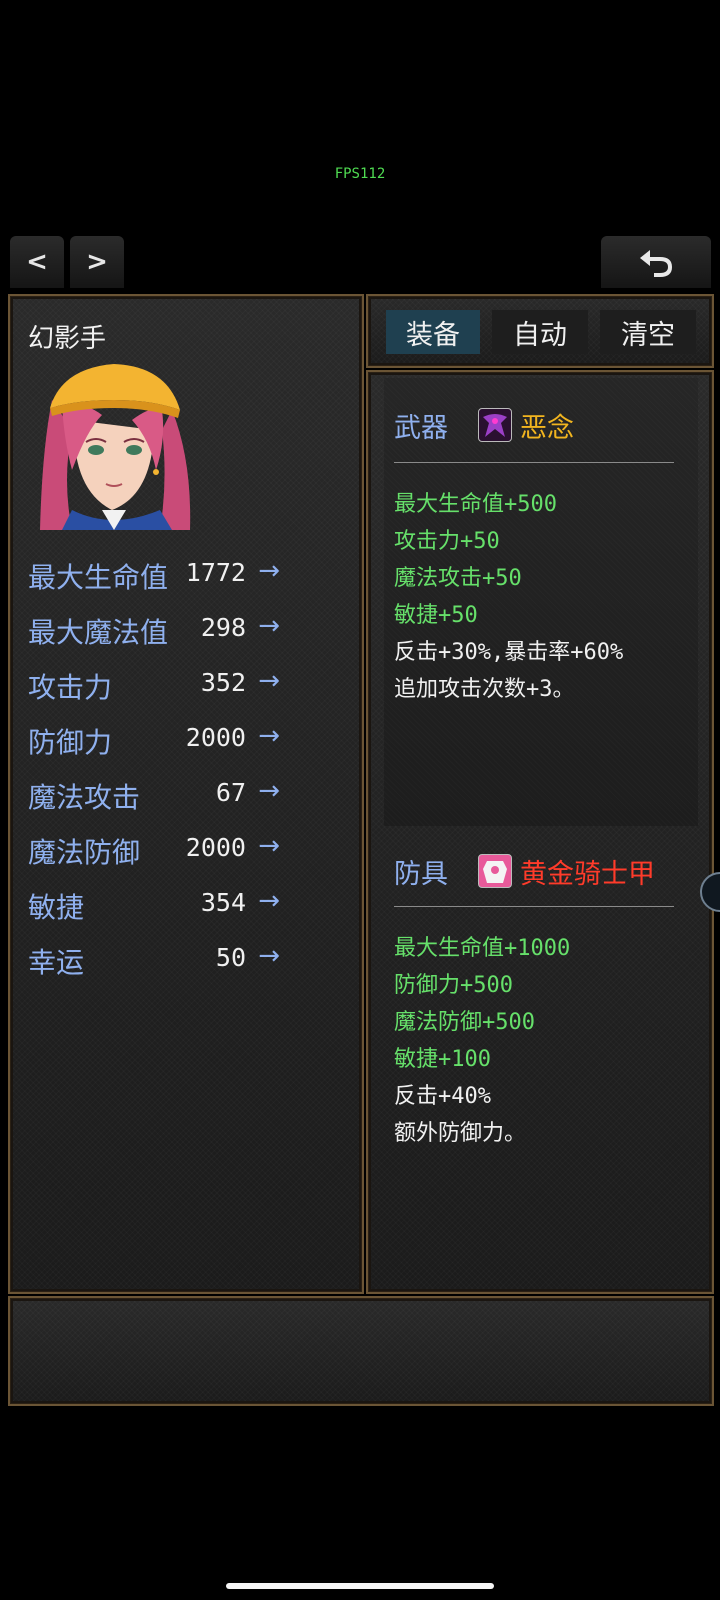  Describe the element at coordinates (360, 174) in the screenshot. I see `fps-counter: FPS112` at that location.